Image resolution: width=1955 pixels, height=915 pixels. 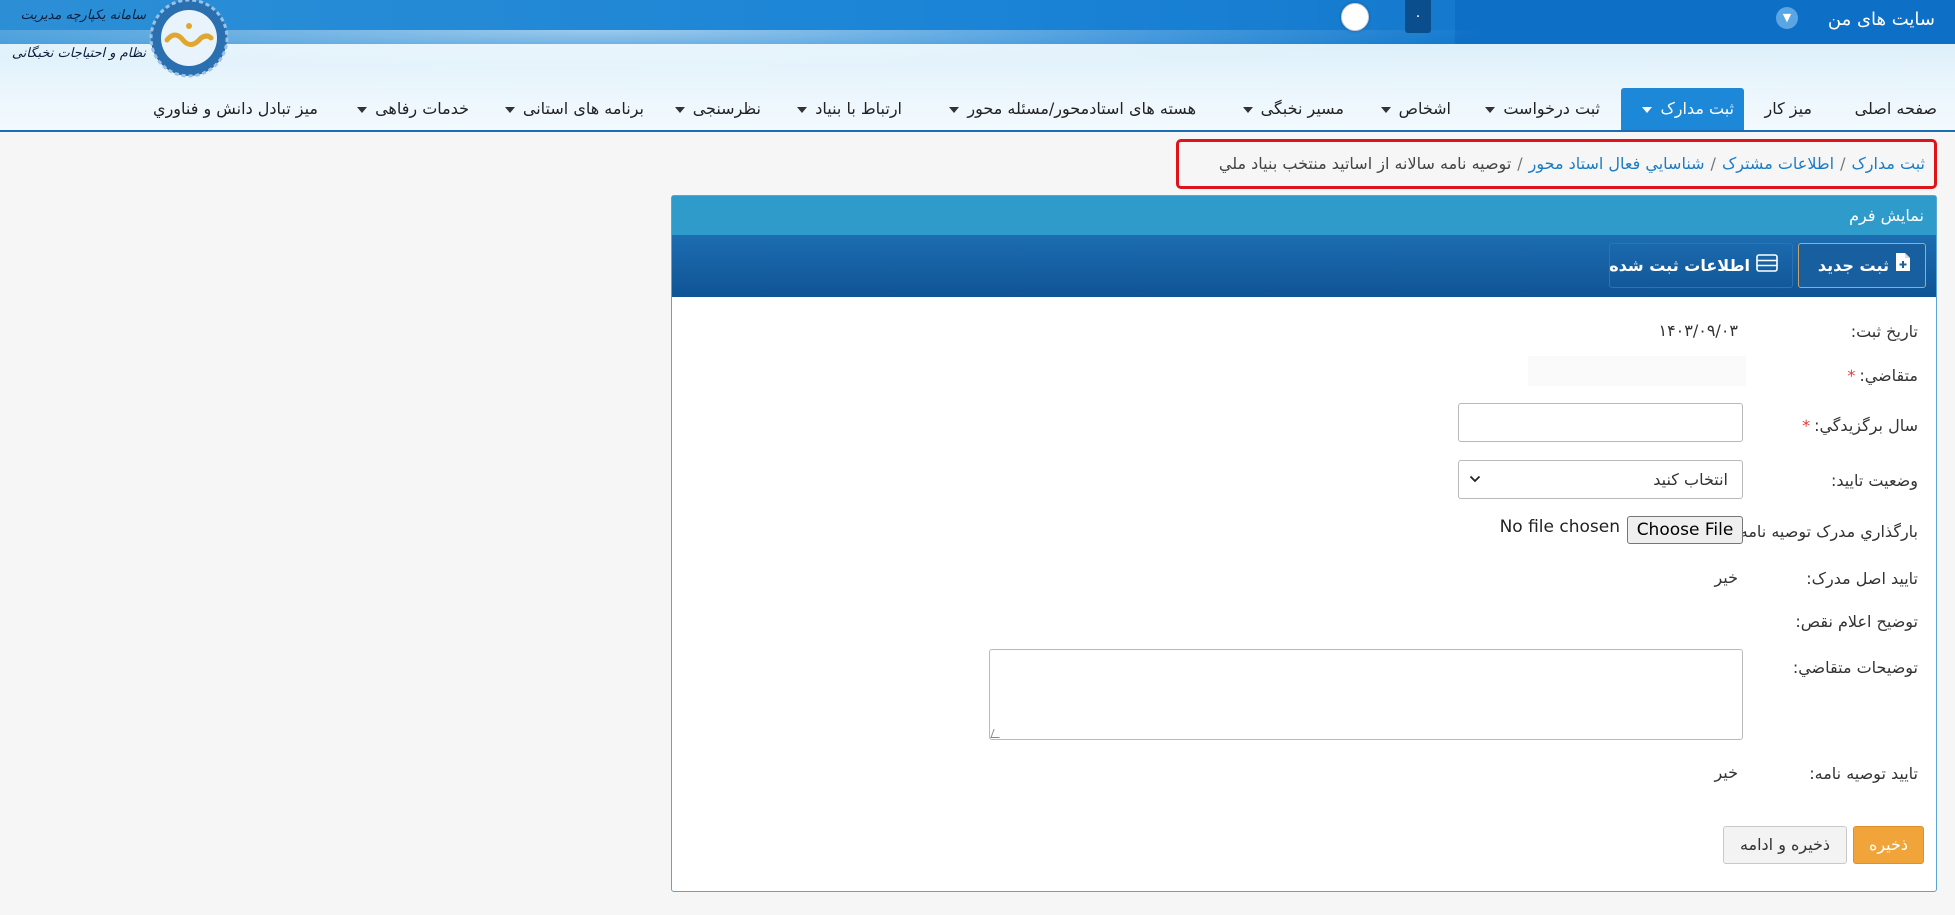 I want to click on nav-label: برنامه های استانی, so click(x=583, y=108).